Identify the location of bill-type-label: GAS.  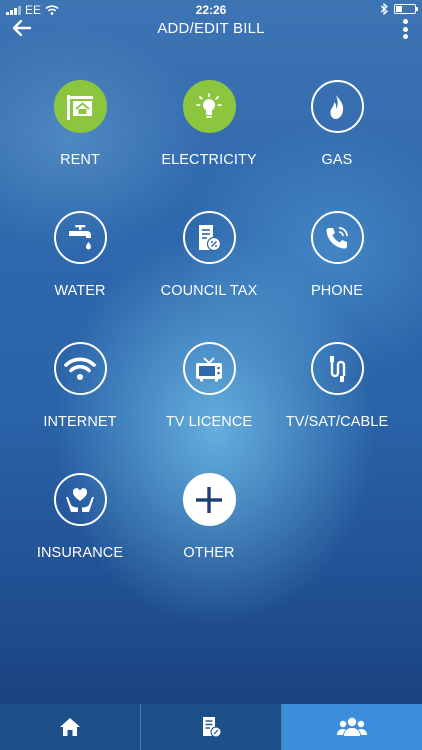
(337, 160).